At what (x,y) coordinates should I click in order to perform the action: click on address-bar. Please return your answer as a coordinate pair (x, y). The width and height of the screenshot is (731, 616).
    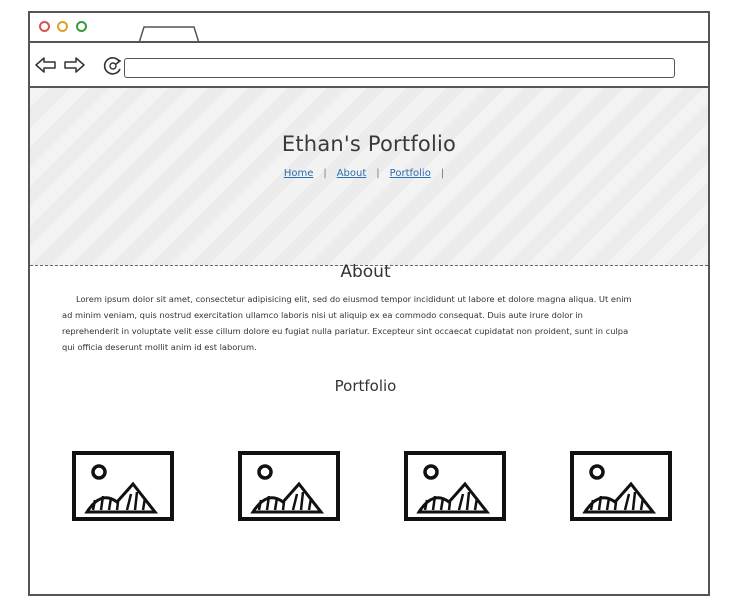
    Looking at the image, I should click on (399, 68).